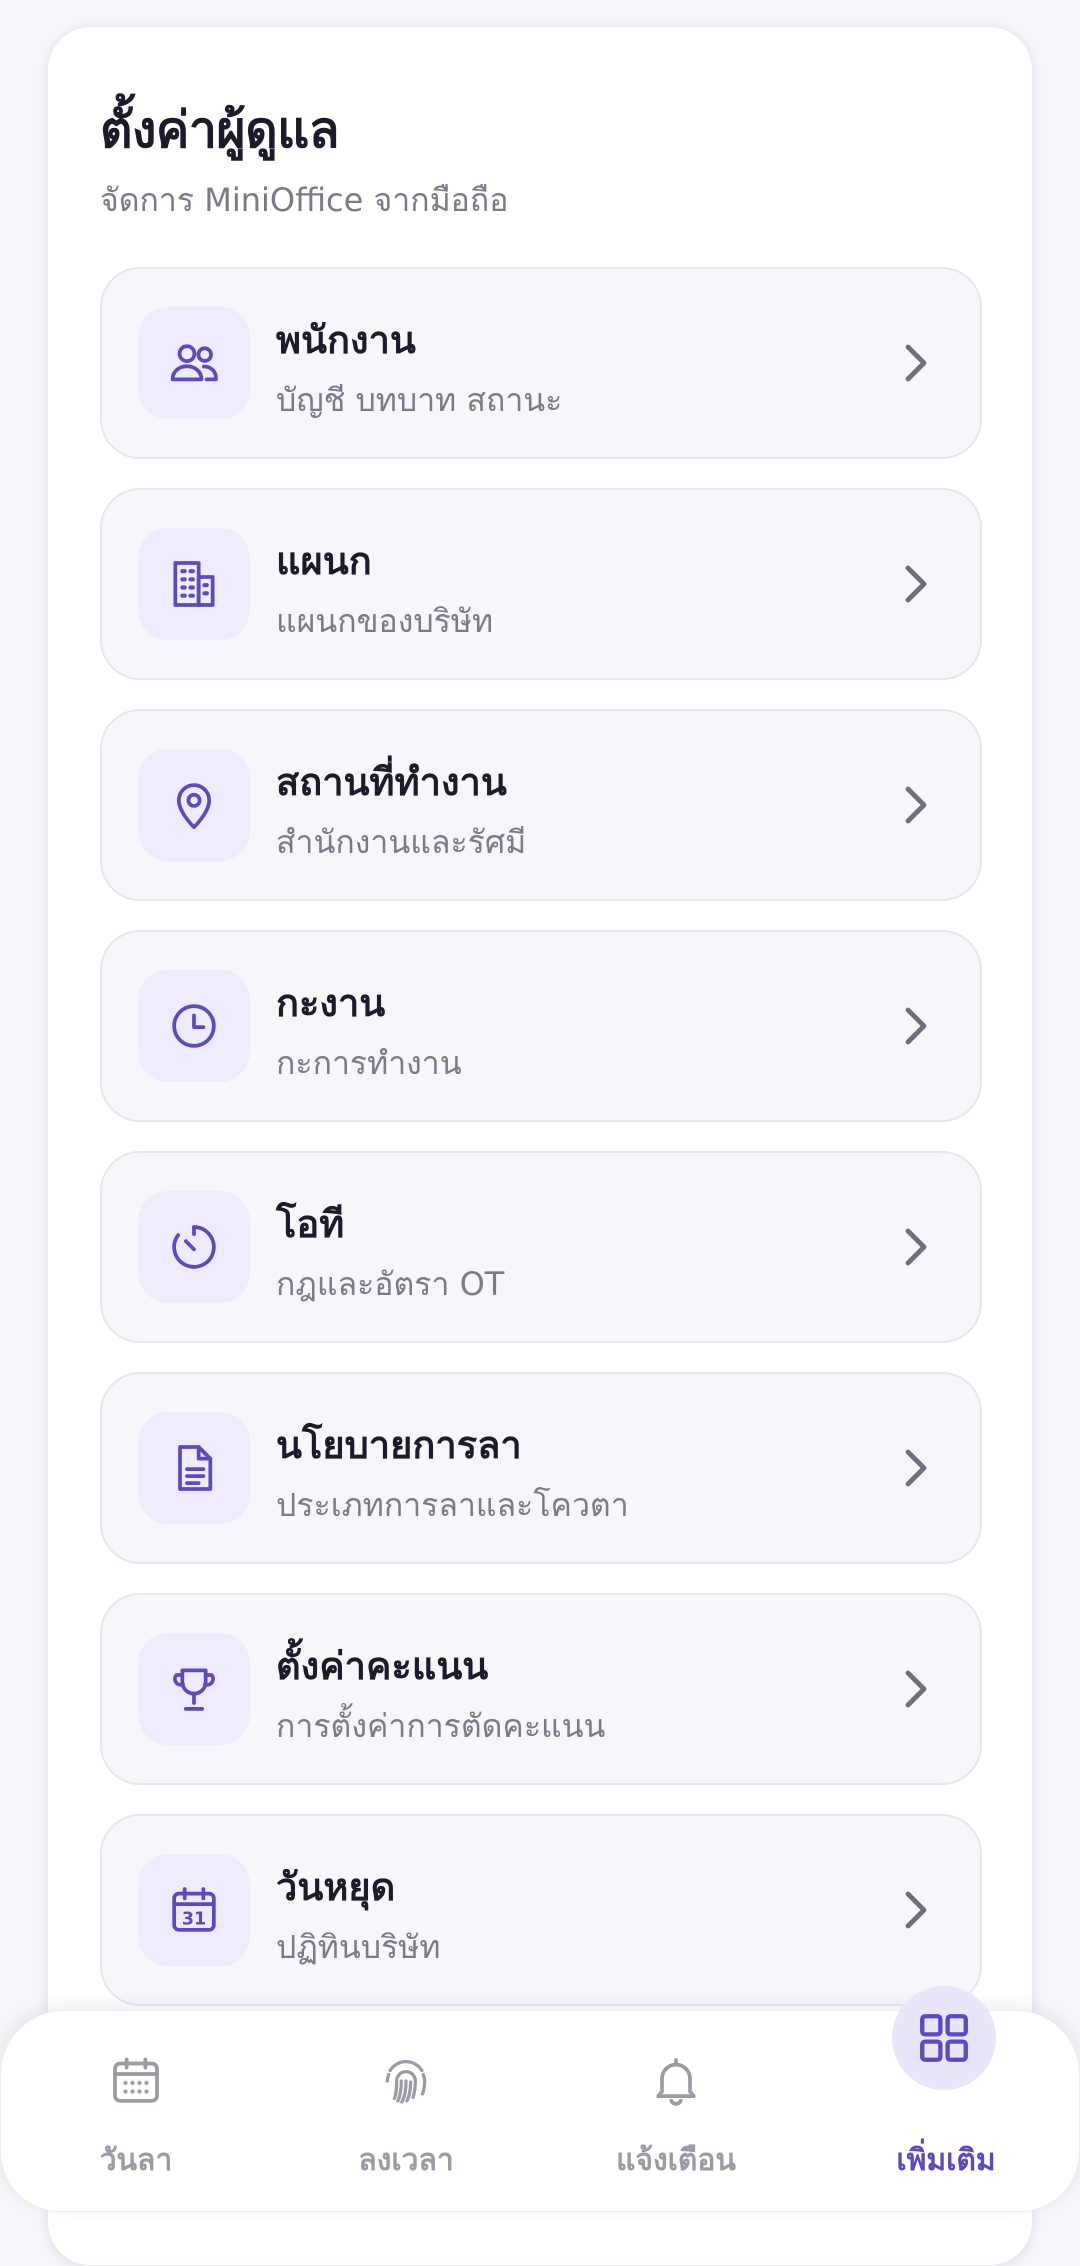  Describe the element at coordinates (541, 805) in the screenshot. I see `menu-item-work-locations: สถานที่ทำงาน สำนักงานและรัศมี` at that location.